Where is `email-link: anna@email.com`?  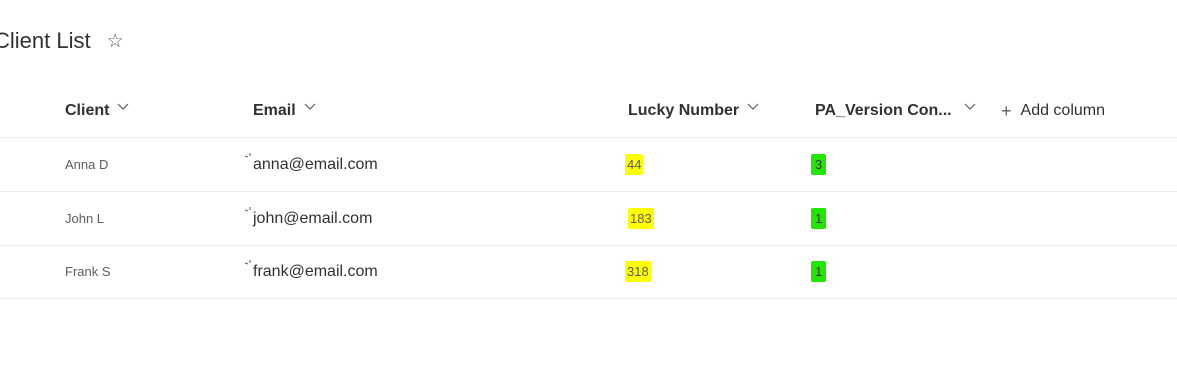 email-link: anna@email.com is located at coordinates (315, 165).